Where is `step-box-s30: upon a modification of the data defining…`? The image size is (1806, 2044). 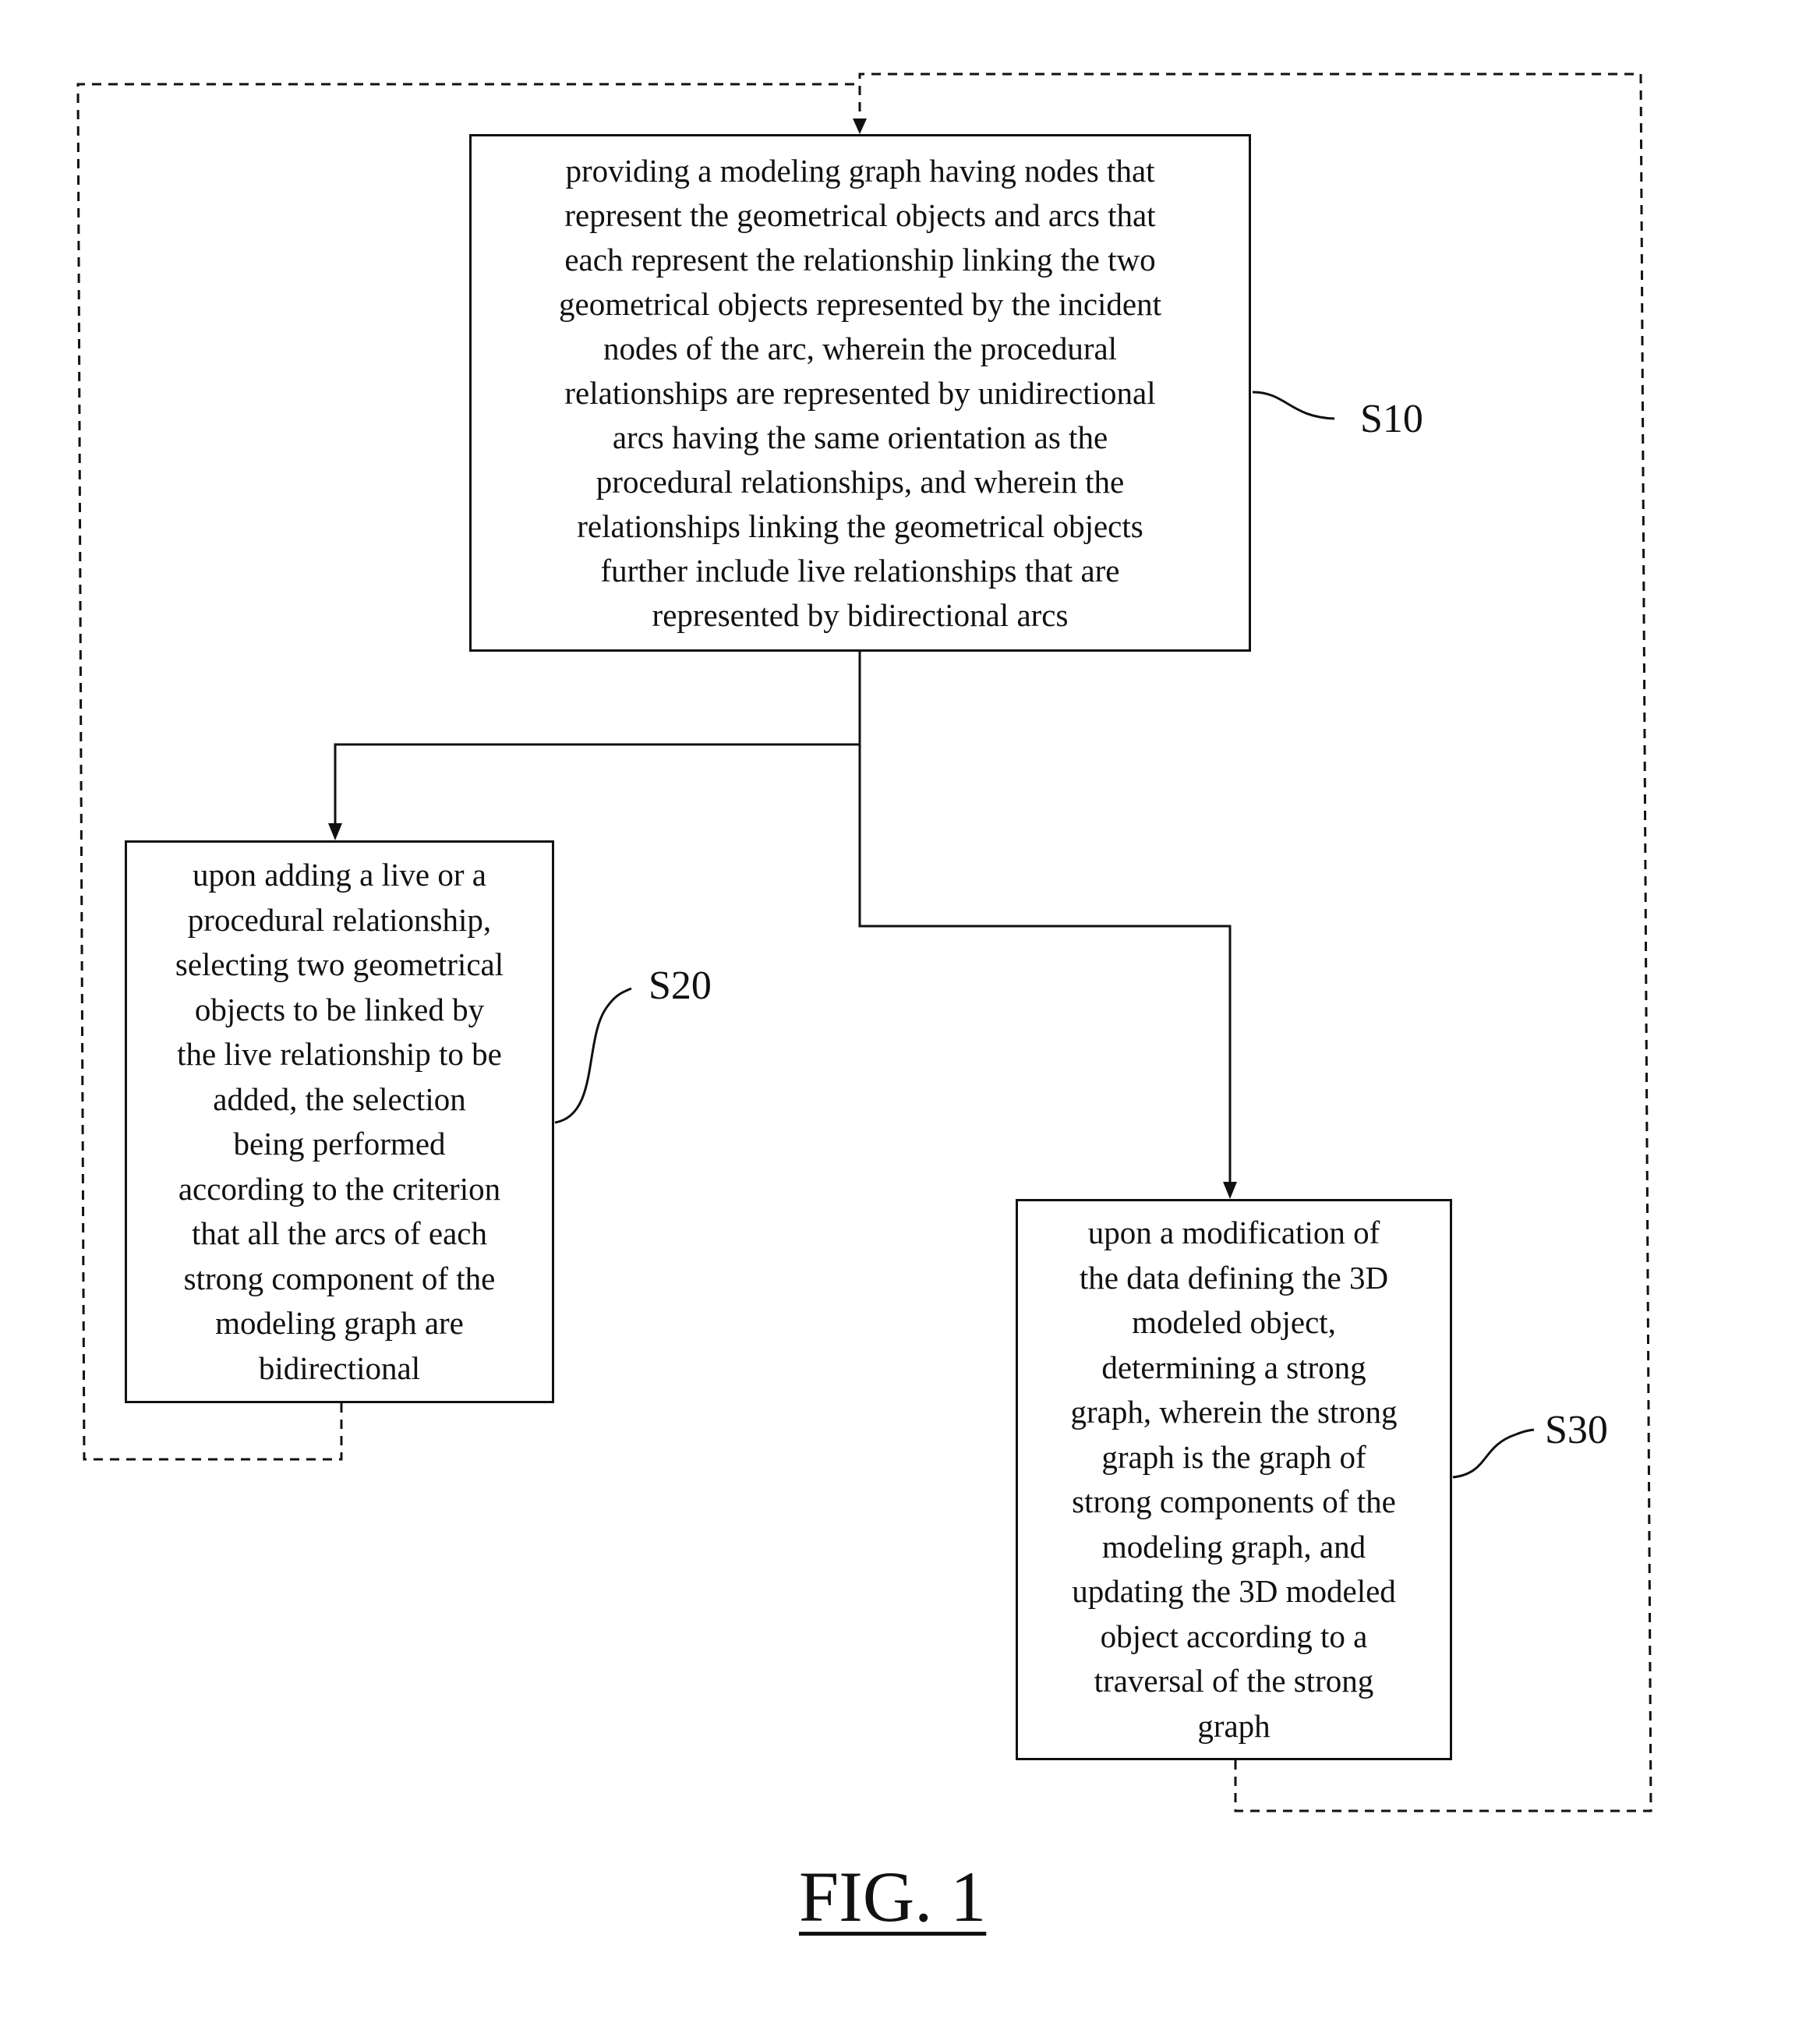 step-box-s30: upon a modification of the data defining… is located at coordinates (1234, 1479).